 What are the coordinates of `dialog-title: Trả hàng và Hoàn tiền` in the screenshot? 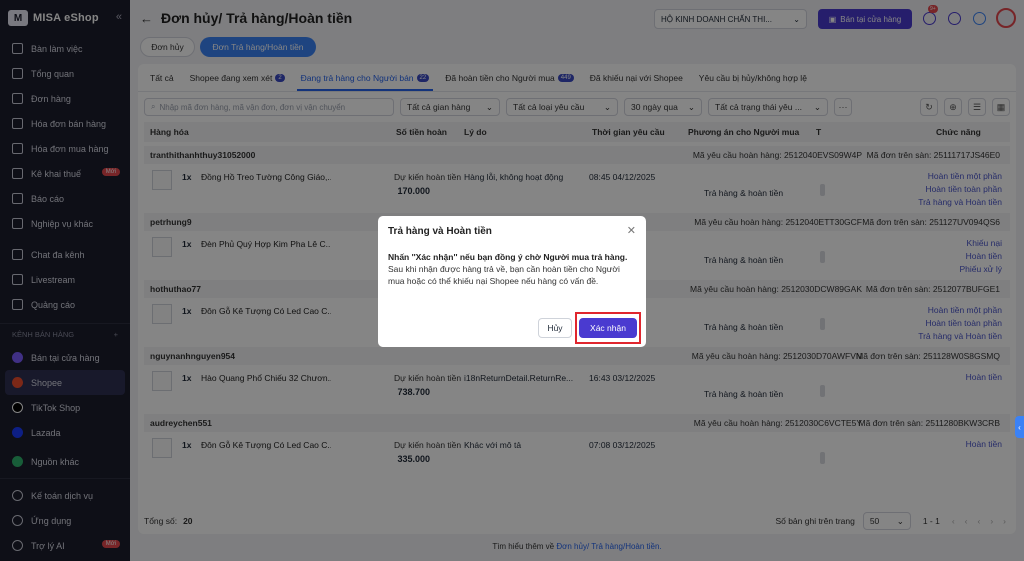 It's located at (440, 231).